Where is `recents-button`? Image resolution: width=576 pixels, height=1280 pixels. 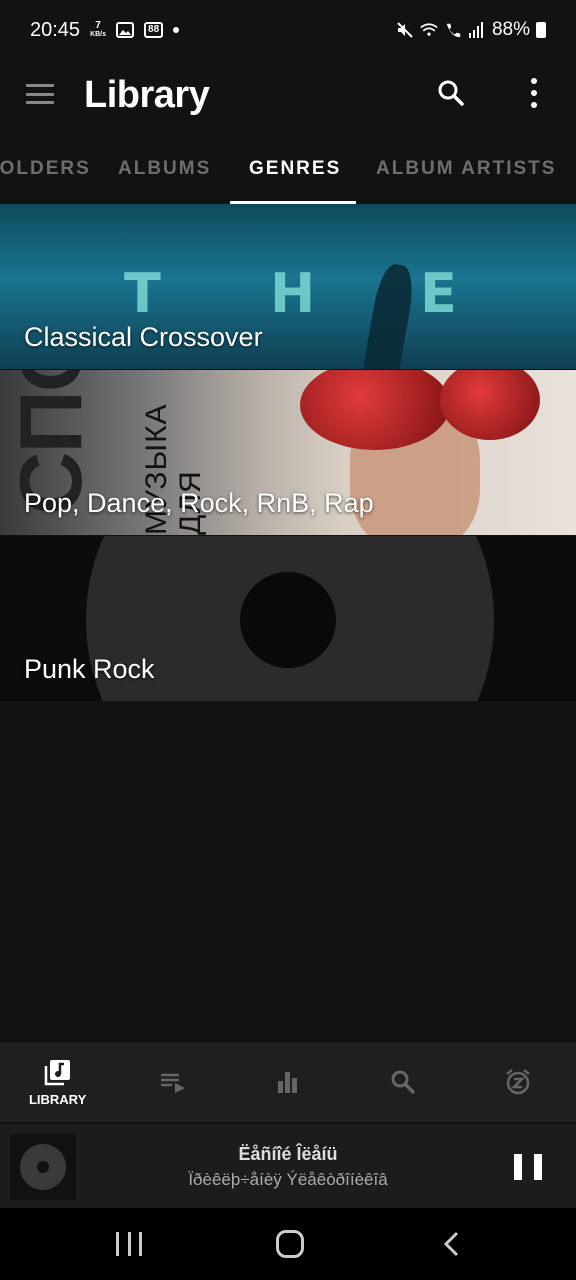 recents-button is located at coordinates (129, 1244).